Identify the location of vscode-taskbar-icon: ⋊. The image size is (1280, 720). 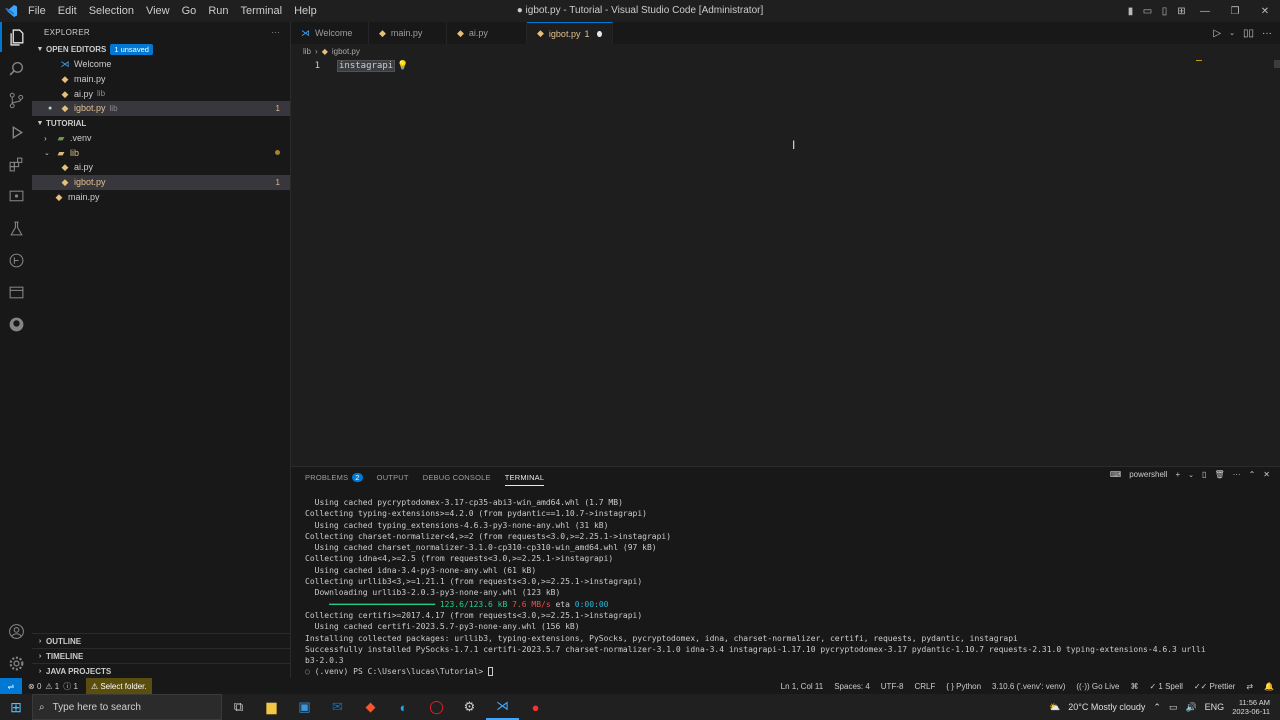
(502, 707).